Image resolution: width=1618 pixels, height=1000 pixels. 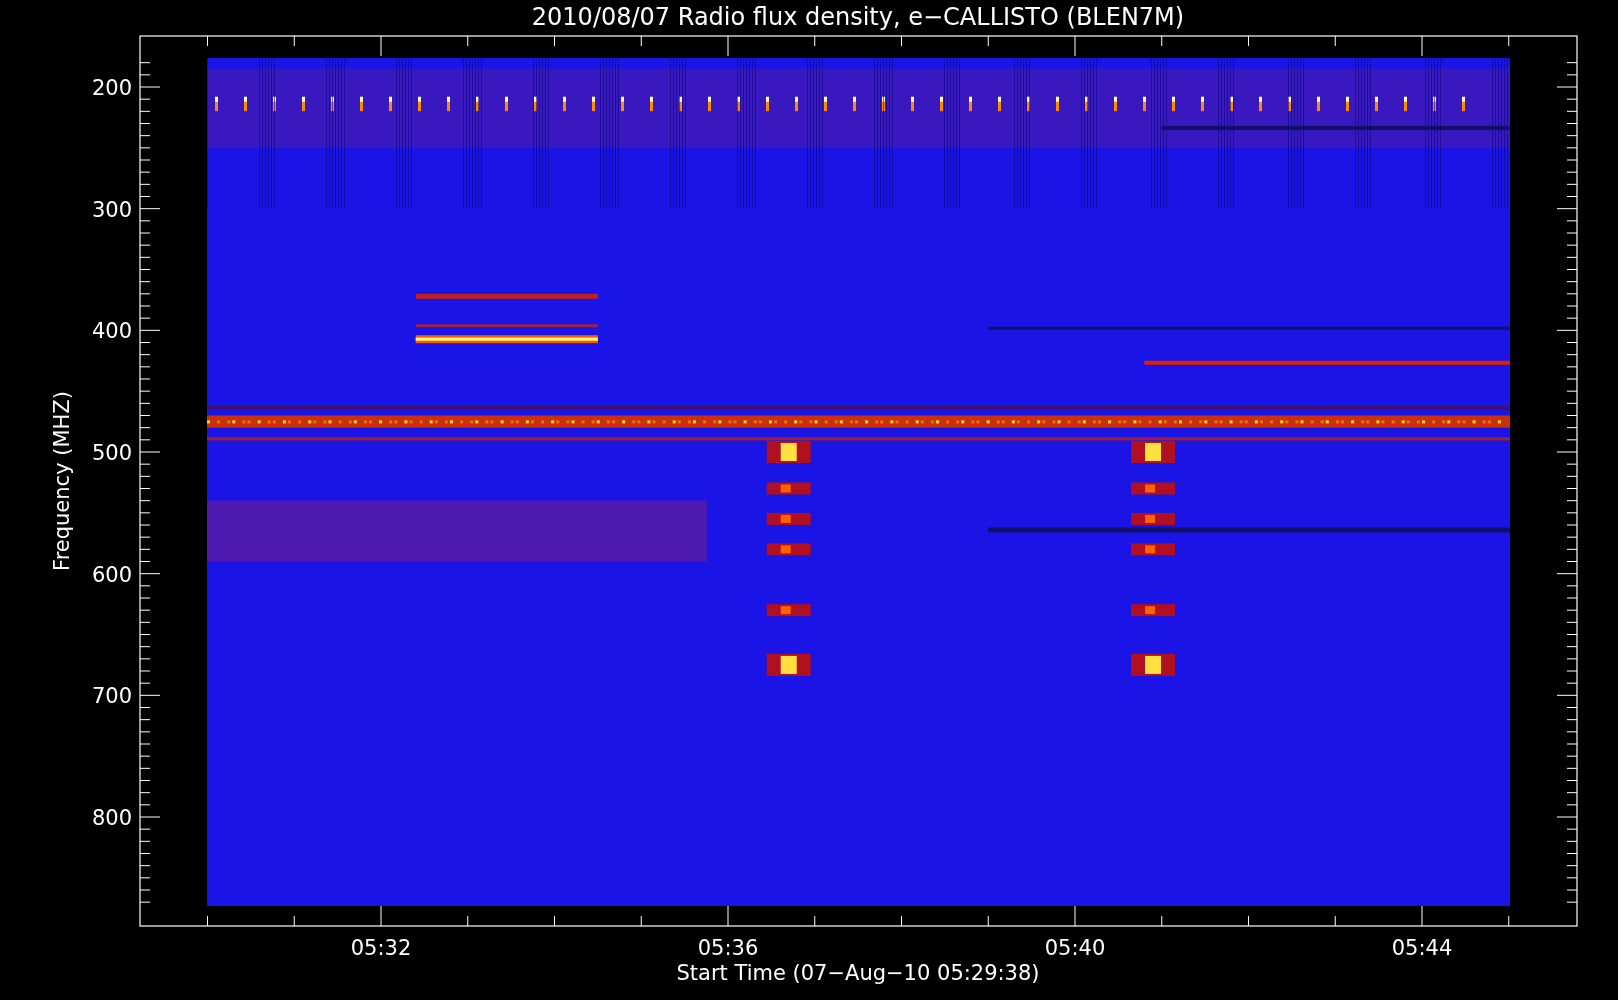 What do you see at coordinates (858, 17) in the screenshot?
I see `chart-title: 2010/08/07 Radio flux density, e−CALLISTO (BLEN7M)` at bounding box center [858, 17].